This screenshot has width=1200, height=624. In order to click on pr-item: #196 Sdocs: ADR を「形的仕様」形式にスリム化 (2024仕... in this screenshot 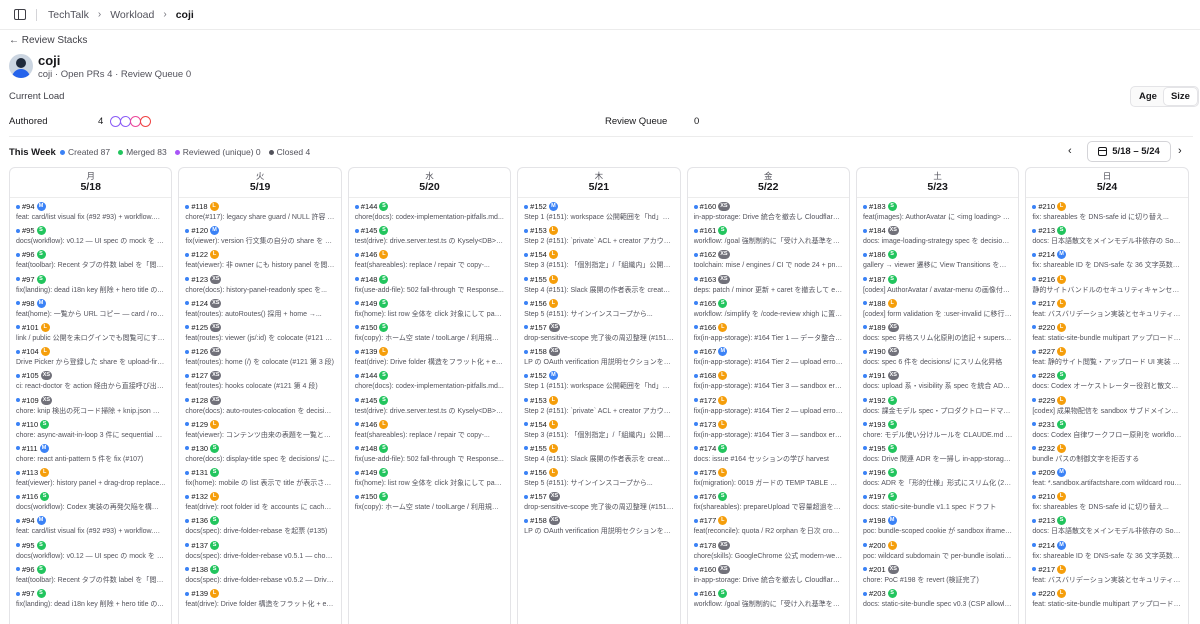, I will do `click(937, 479)`.